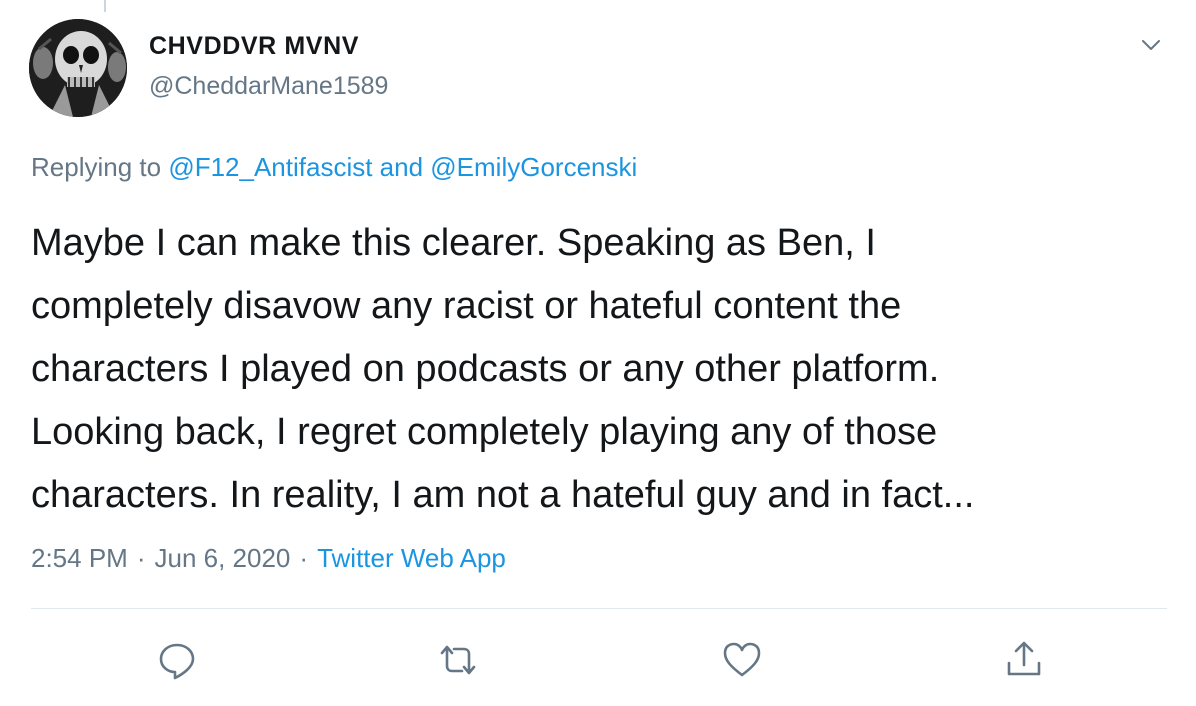  I want to click on retweet-icon, so click(458, 660).